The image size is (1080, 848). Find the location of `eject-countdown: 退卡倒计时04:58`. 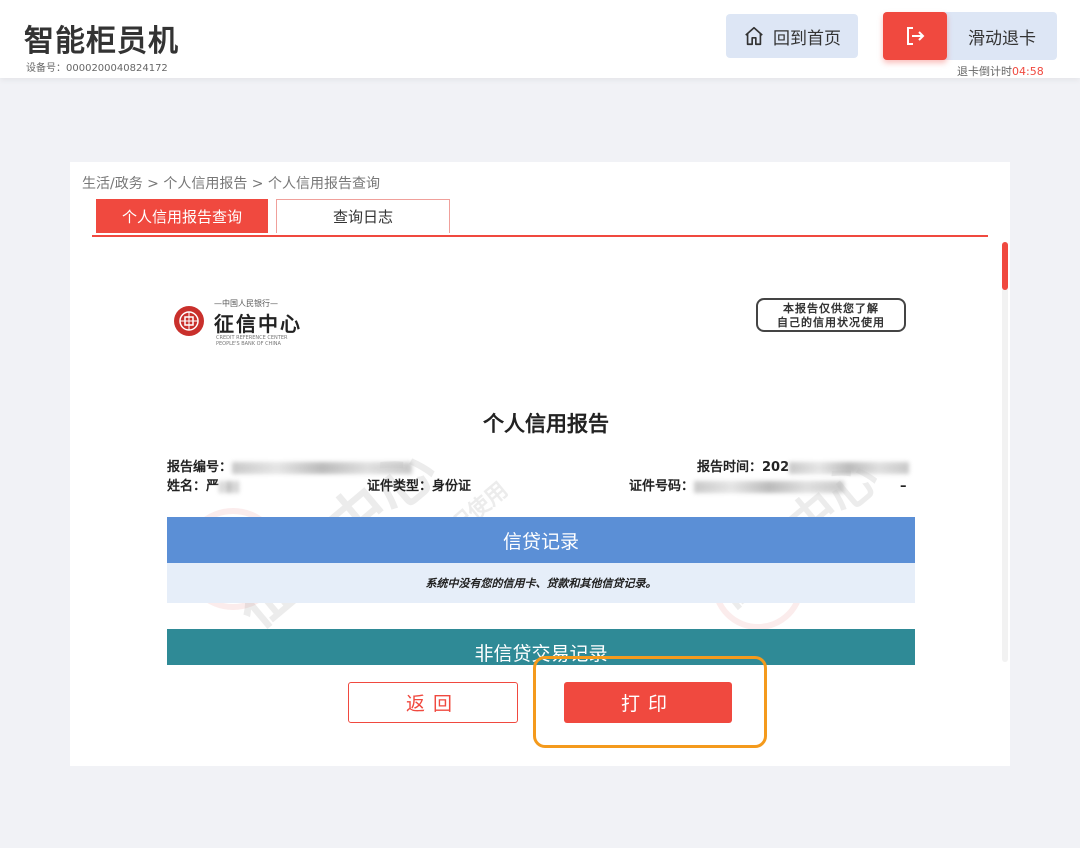

eject-countdown: 退卡倒计时04:58 is located at coordinates (1000, 71).